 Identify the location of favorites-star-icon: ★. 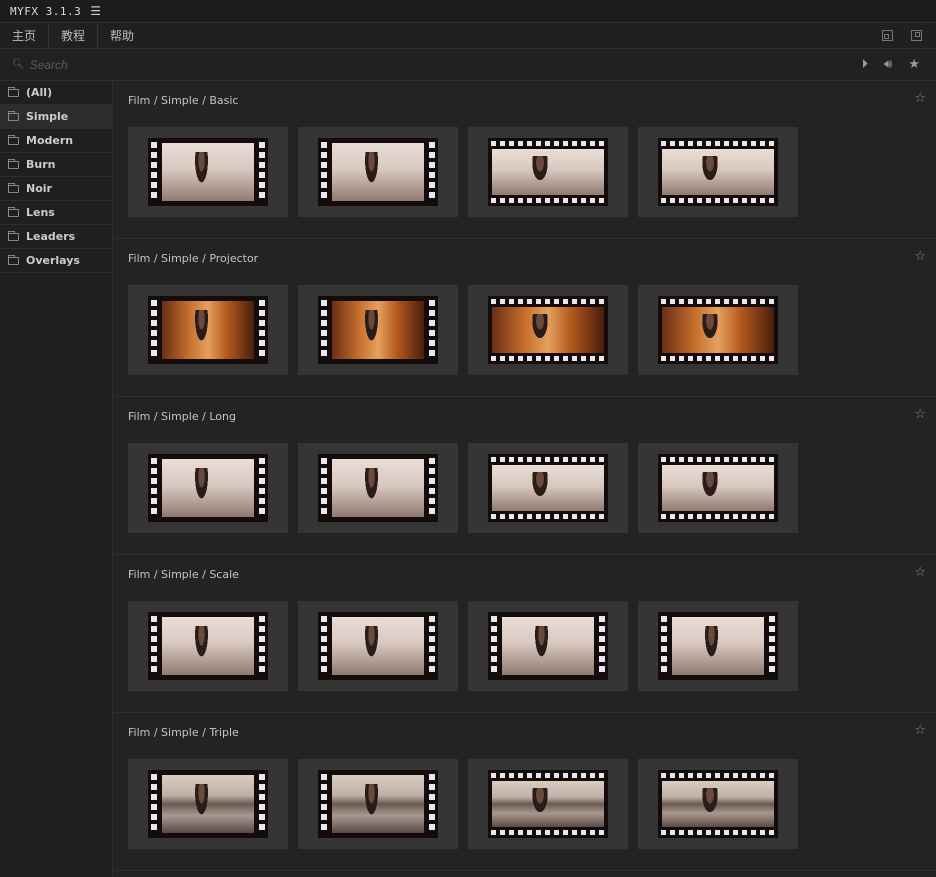
(914, 64).